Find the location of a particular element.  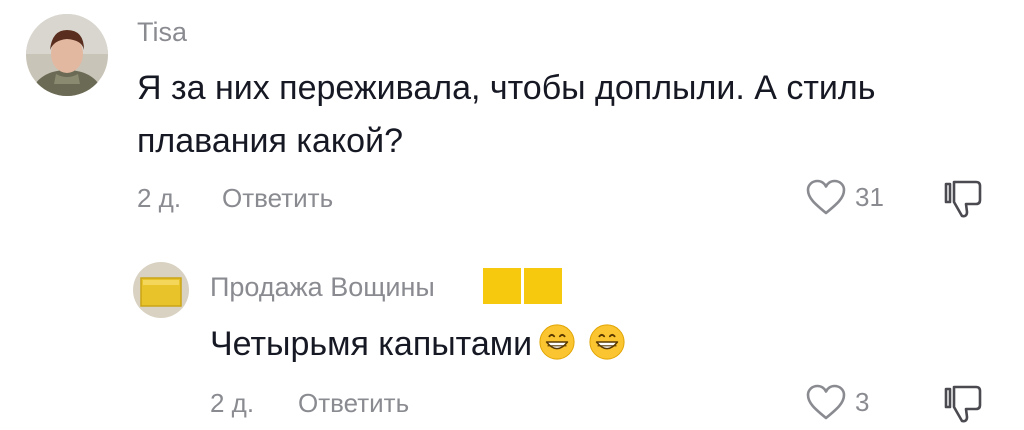

like-button: 31 is located at coordinates (844, 197).